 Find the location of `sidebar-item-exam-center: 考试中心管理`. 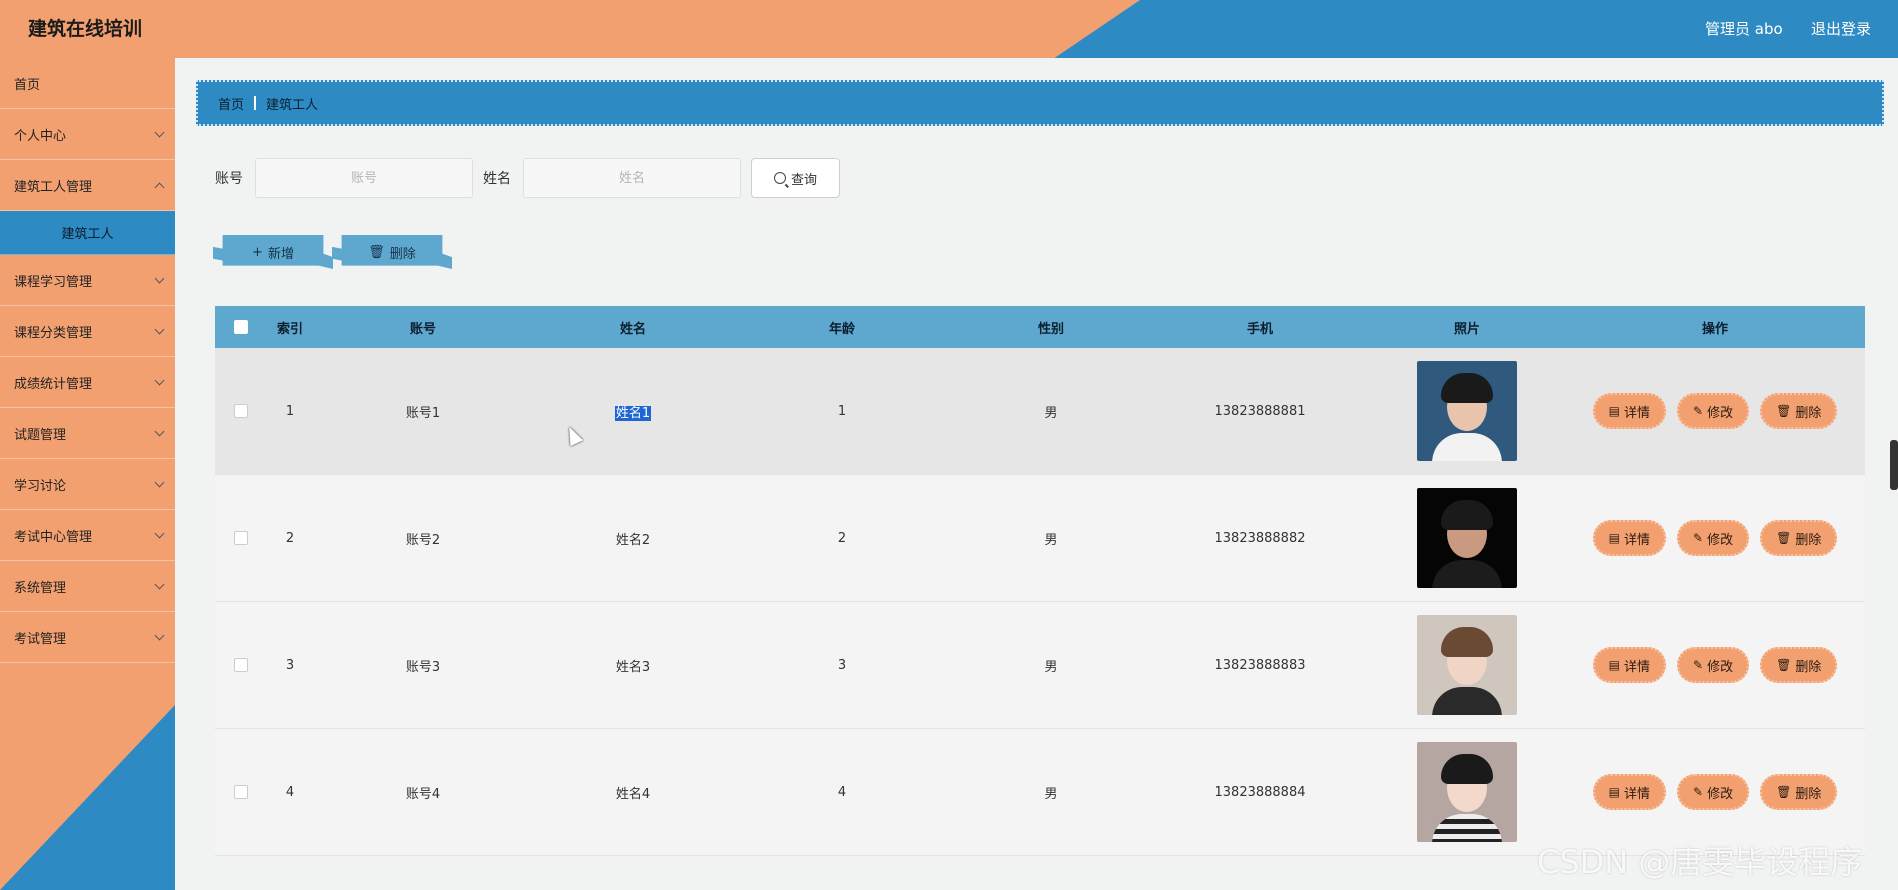

sidebar-item-exam-center: 考试中心管理 is located at coordinates (87, 535).